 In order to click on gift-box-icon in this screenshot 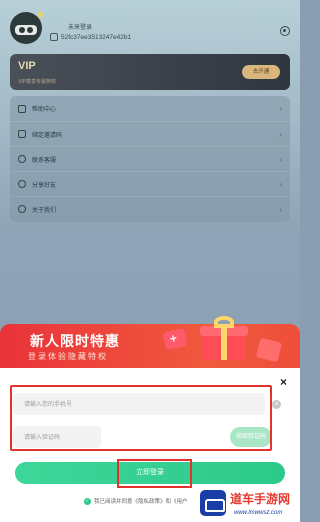, I will do `click(224, 339)`.